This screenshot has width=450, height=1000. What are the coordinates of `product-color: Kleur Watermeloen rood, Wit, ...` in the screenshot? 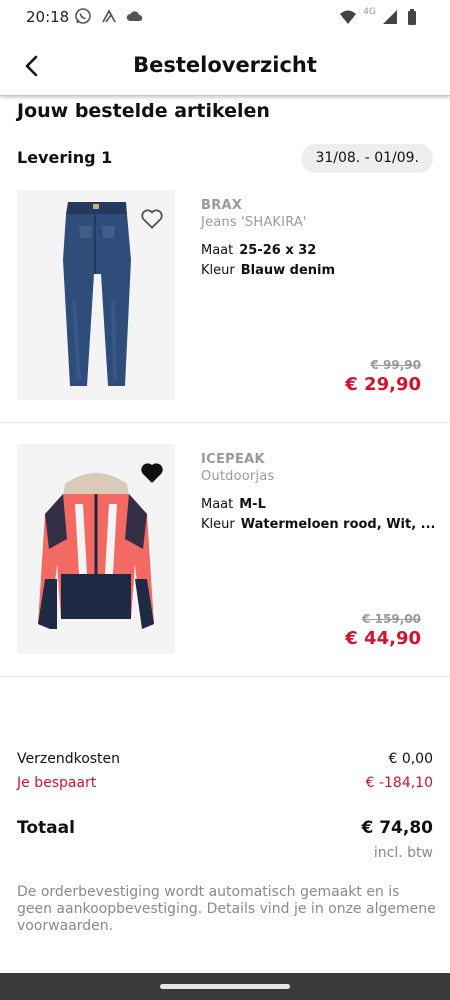 It's located at (318, 524).